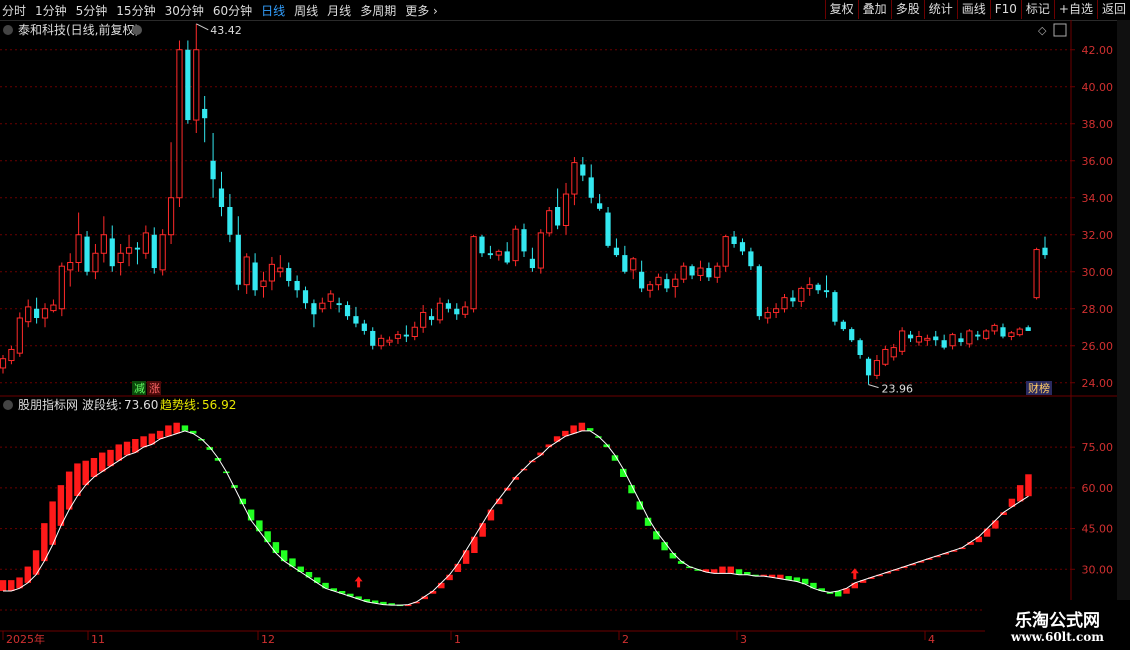 The height and width of the screenshot is (650, 1130). What do you see at coordinates (1098, 272) in the screenshot?
I see `price-tick-label: 30.00` at bounding box center [1098, 272].